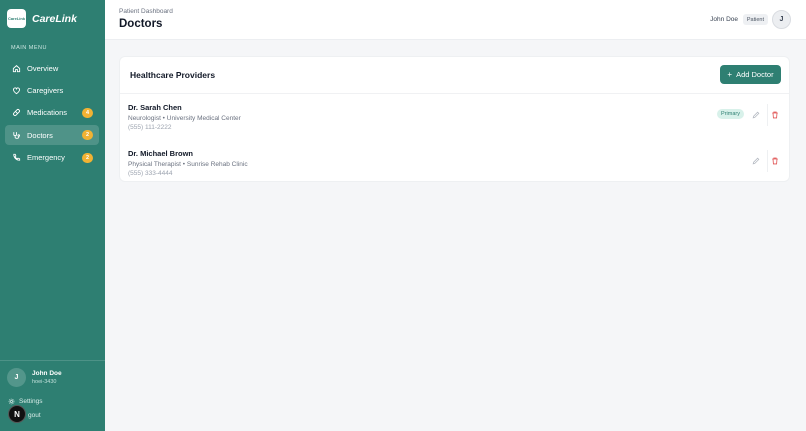 The image size is (806, 431). Describe the element at coordinates (16, 135) in the screenshot. I see `stethoscope-icon` at that location.